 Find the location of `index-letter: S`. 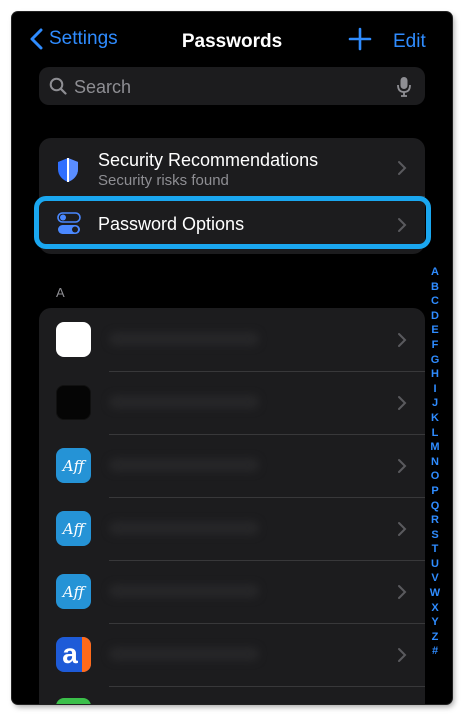

index-letter: S is located at coordinates (435, 535).